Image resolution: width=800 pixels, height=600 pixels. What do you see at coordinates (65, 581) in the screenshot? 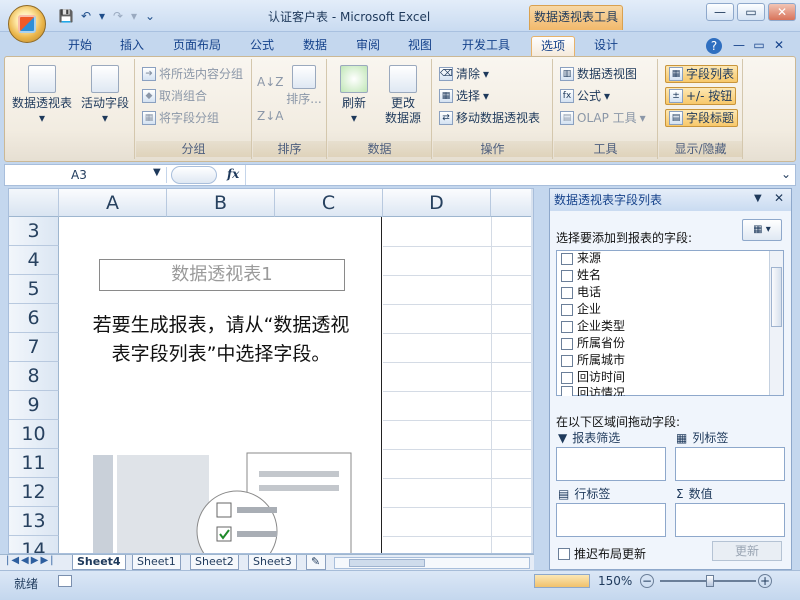
I see `macro-record-icon` at bounding box center [65, 581].